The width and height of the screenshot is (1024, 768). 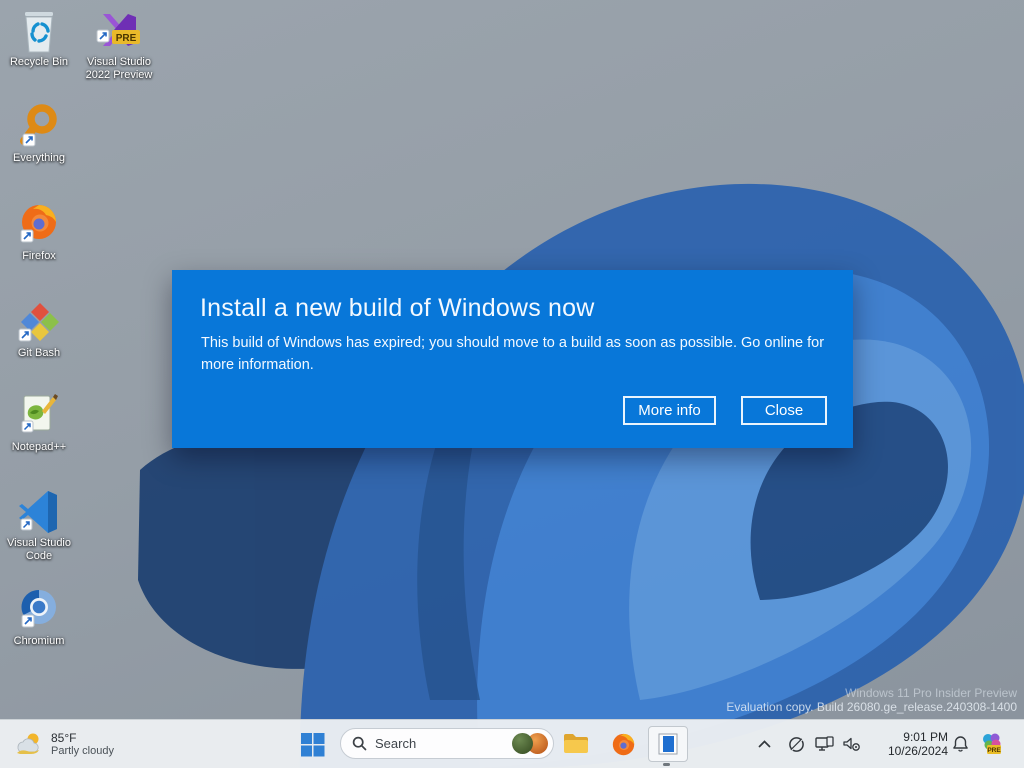 I want to click on desktop-icon-label: Visual Studio Code, so click(x=38, y=549).